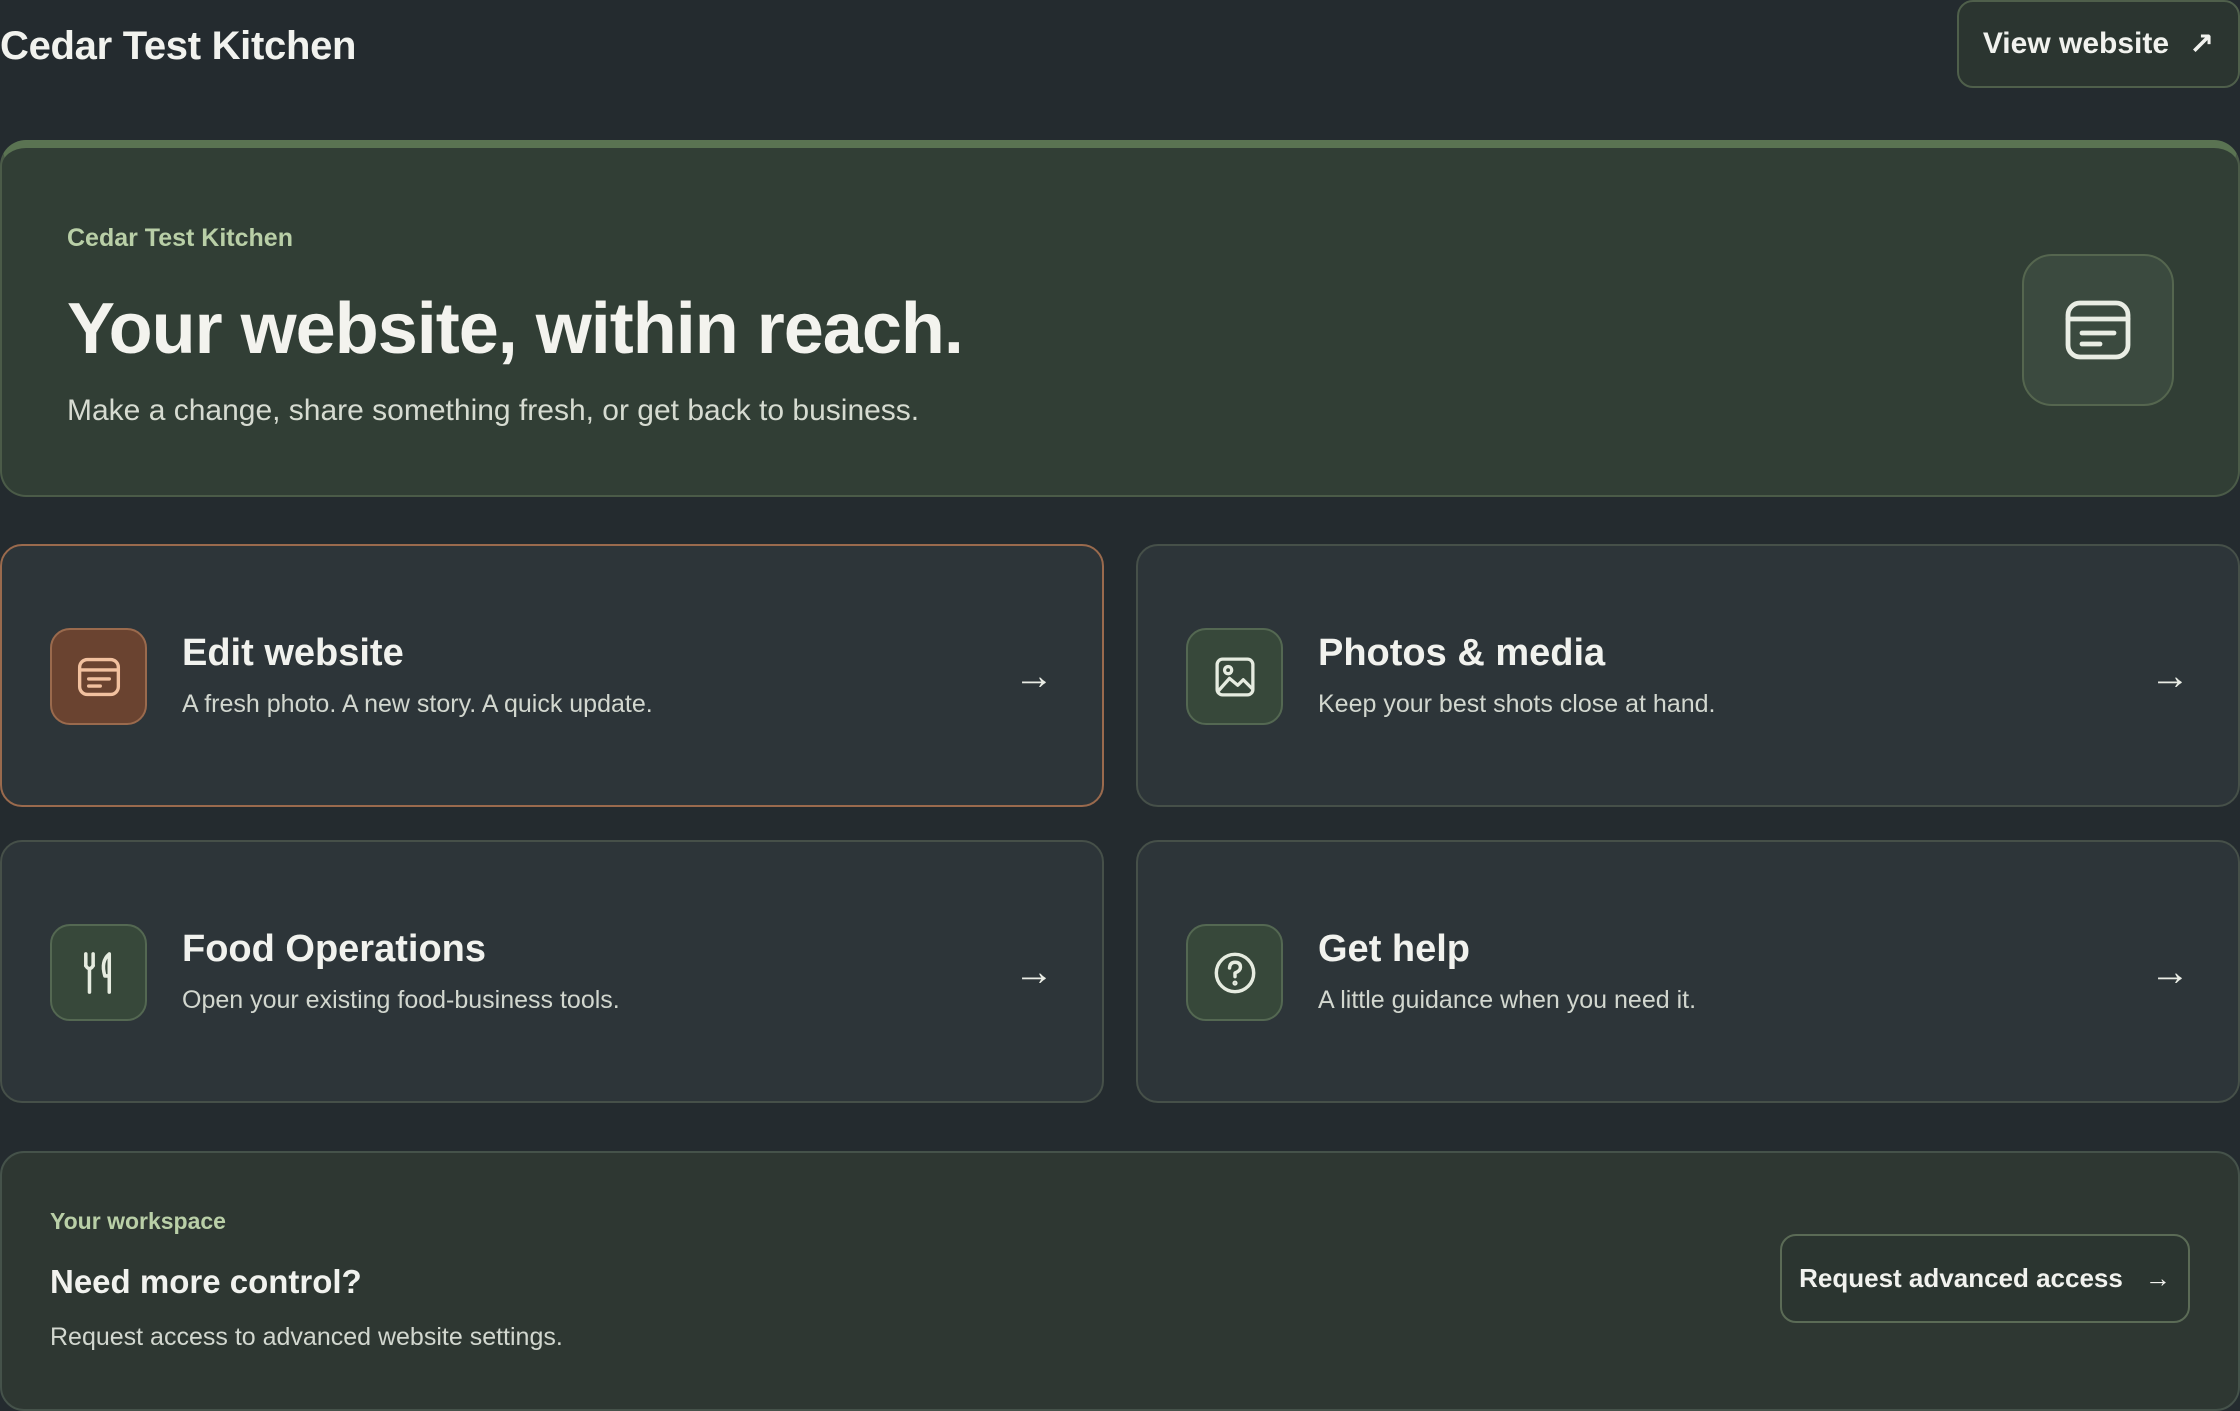 The image size is (2240, 1411). I want to click on card-title: Food Operations, so click(334, 949).